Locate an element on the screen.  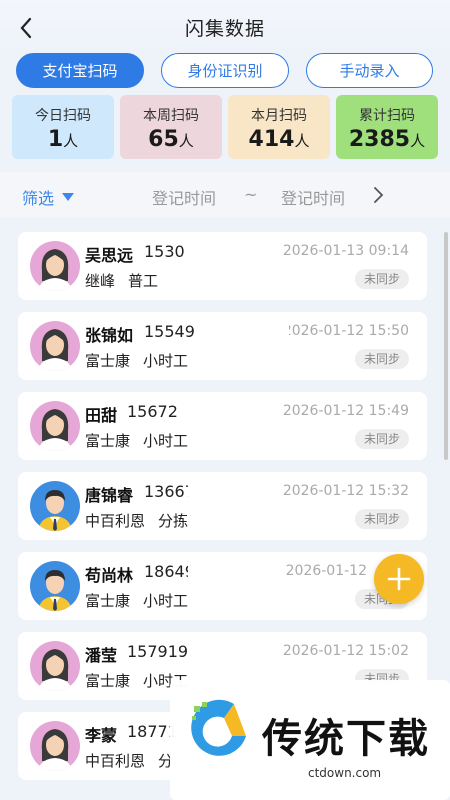
record-time: 2026-01-12 15:02 is located at coordinates (345, 651).